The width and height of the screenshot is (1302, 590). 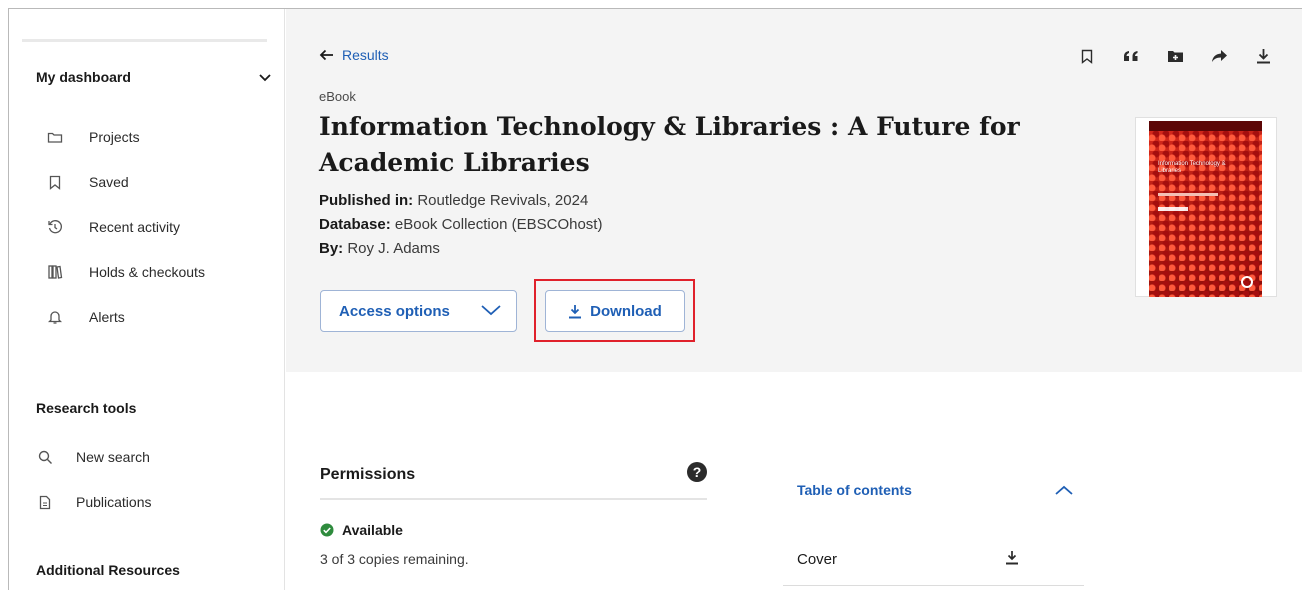 I want to click on database-label: Database:, so click(x=355, y=224).